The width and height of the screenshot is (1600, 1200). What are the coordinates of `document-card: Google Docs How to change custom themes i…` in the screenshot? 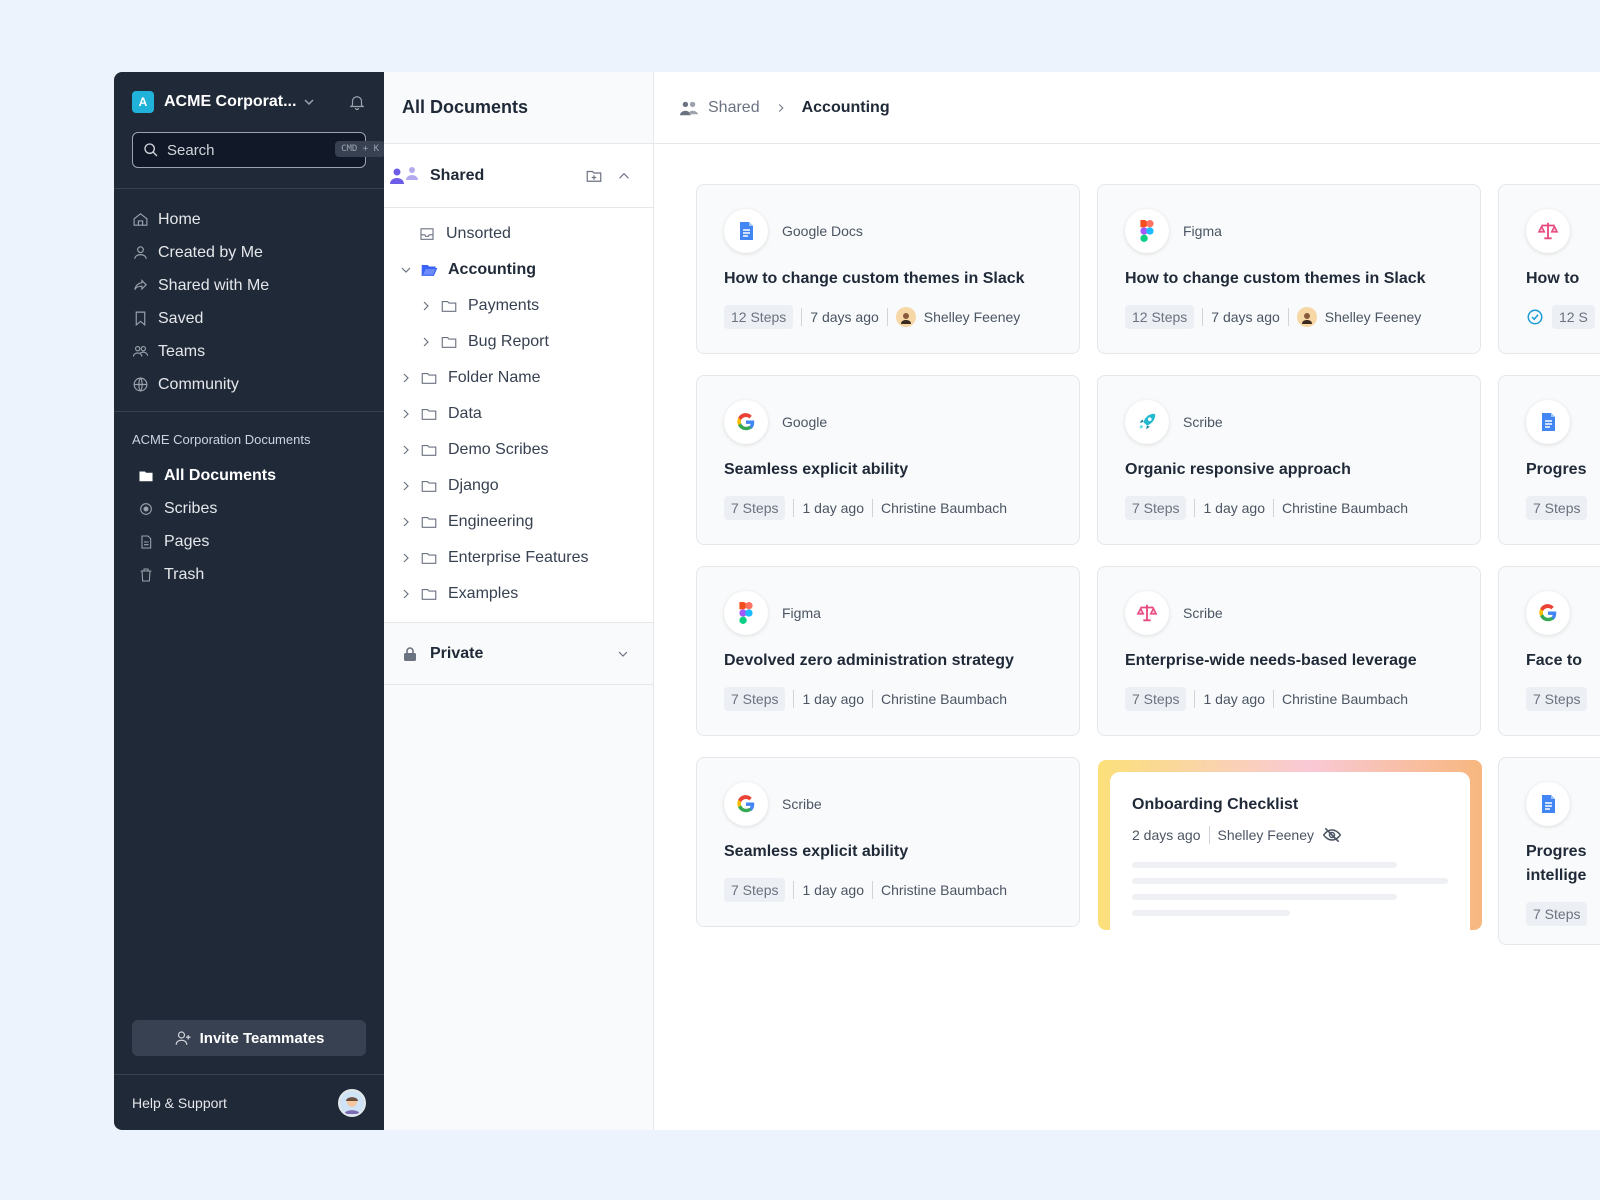 It's located at (888, 269).